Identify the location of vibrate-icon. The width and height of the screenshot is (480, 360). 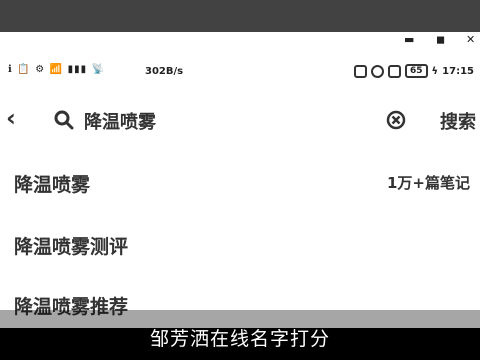
(395, 71).